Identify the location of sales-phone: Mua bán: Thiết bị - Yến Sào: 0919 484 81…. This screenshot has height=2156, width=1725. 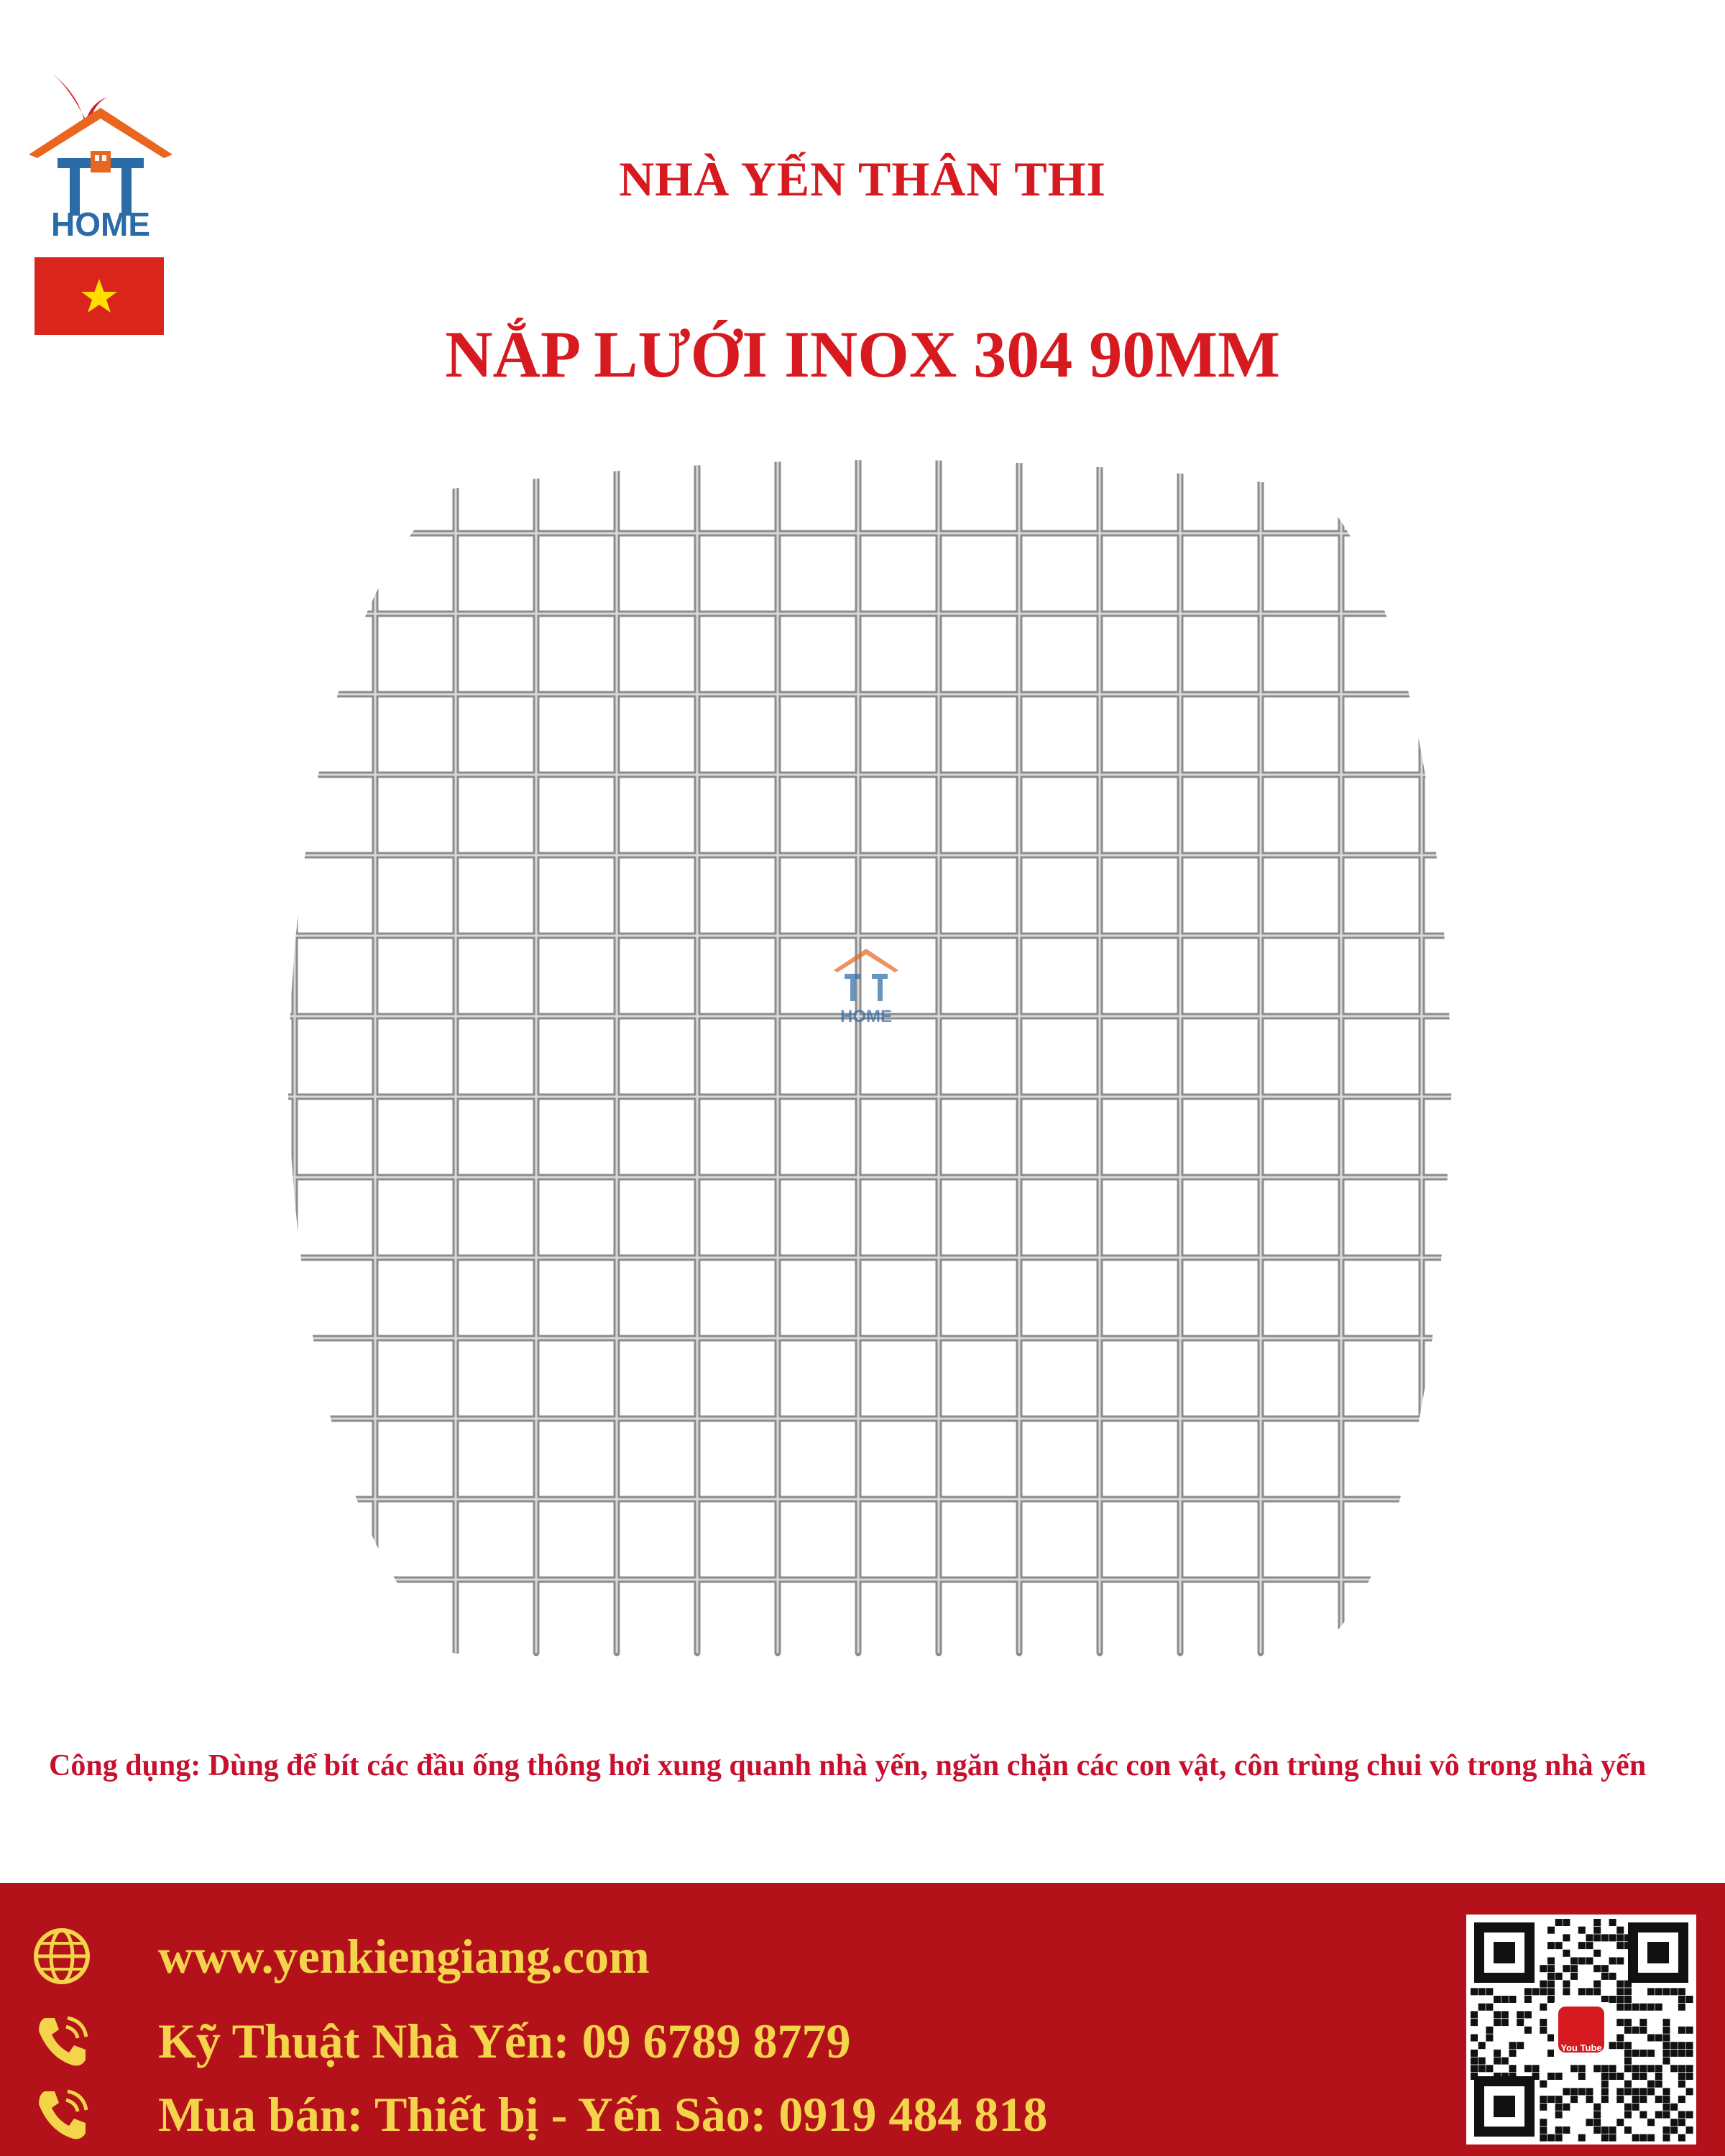
(602, 2115).